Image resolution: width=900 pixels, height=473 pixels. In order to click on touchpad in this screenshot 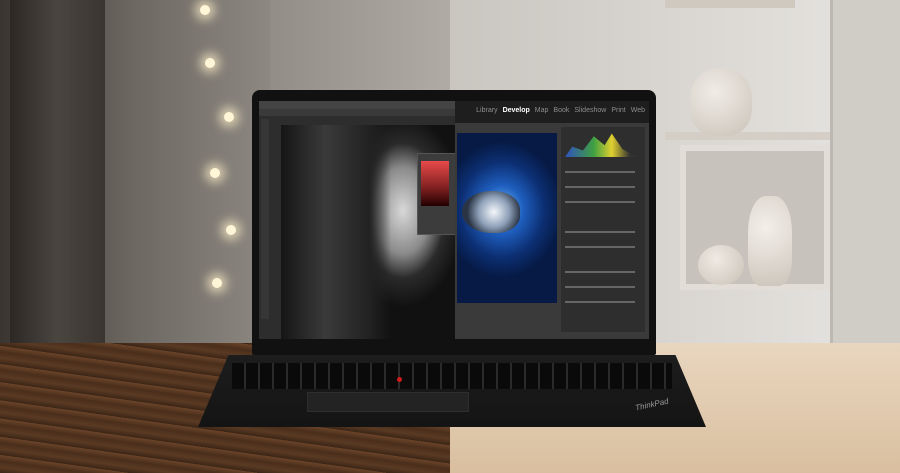, I will do `click(388, 402)`.